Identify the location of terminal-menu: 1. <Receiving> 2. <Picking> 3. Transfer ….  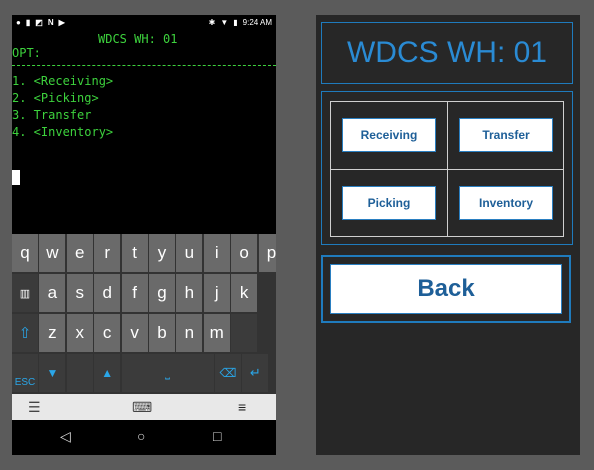
(62, 107).